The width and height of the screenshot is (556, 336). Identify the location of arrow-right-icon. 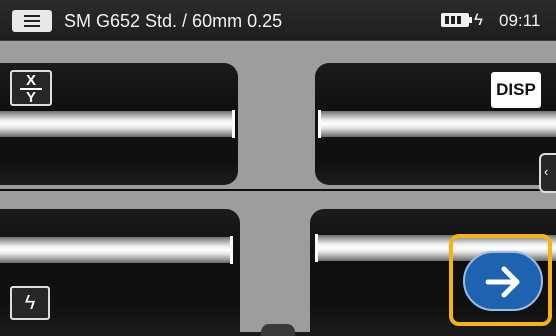
(502, 282).